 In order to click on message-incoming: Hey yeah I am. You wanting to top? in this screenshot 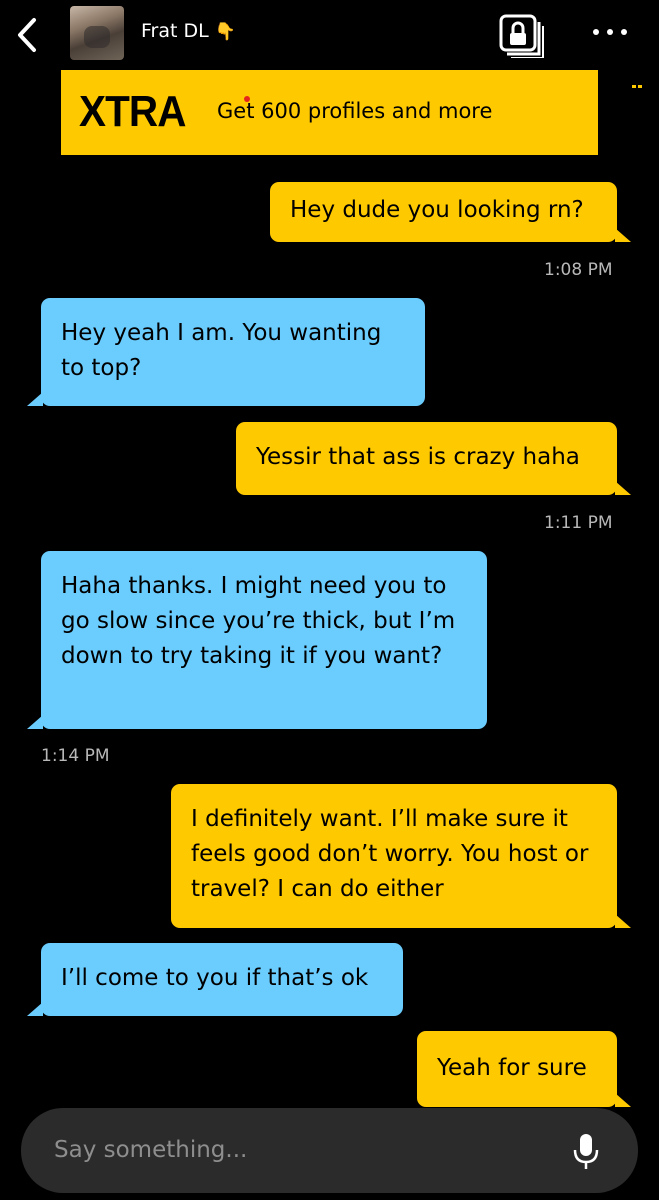, I will do `click(226, 352)`.